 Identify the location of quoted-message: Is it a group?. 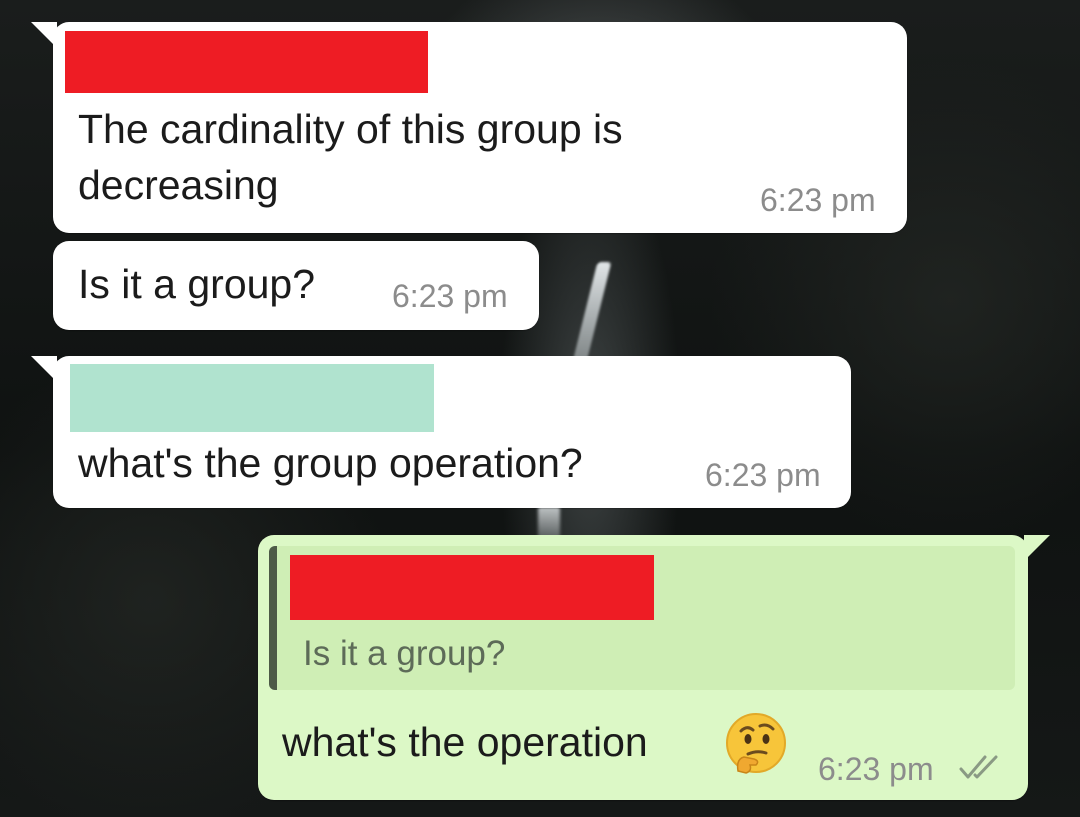
(642, 618).